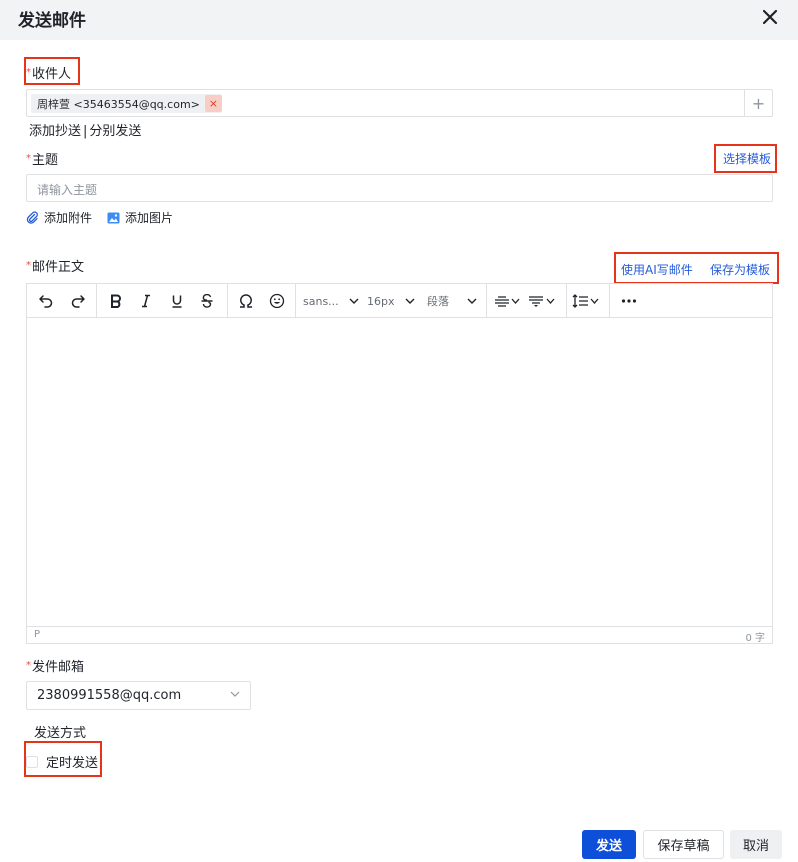 This screenshot has width=798, height=862. I want to click on align-button, so click(508, 301).